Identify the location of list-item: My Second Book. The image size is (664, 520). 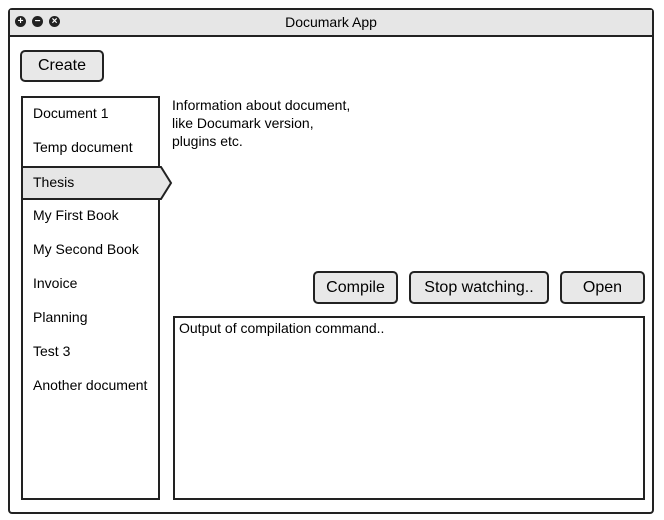
(90, 251).